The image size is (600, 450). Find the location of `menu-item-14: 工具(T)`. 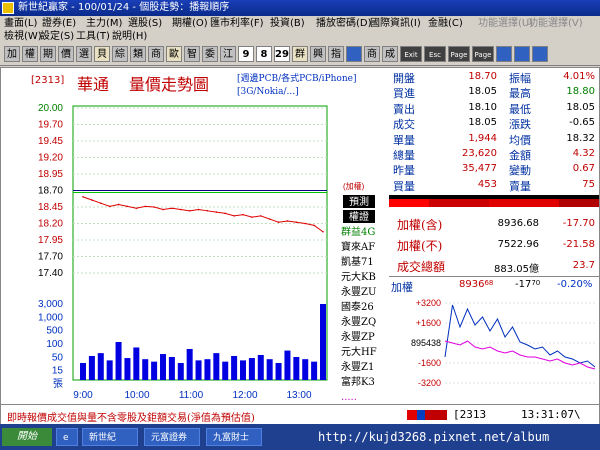

menu-item-14: 工具(T) is located at coordinates (93, 36).